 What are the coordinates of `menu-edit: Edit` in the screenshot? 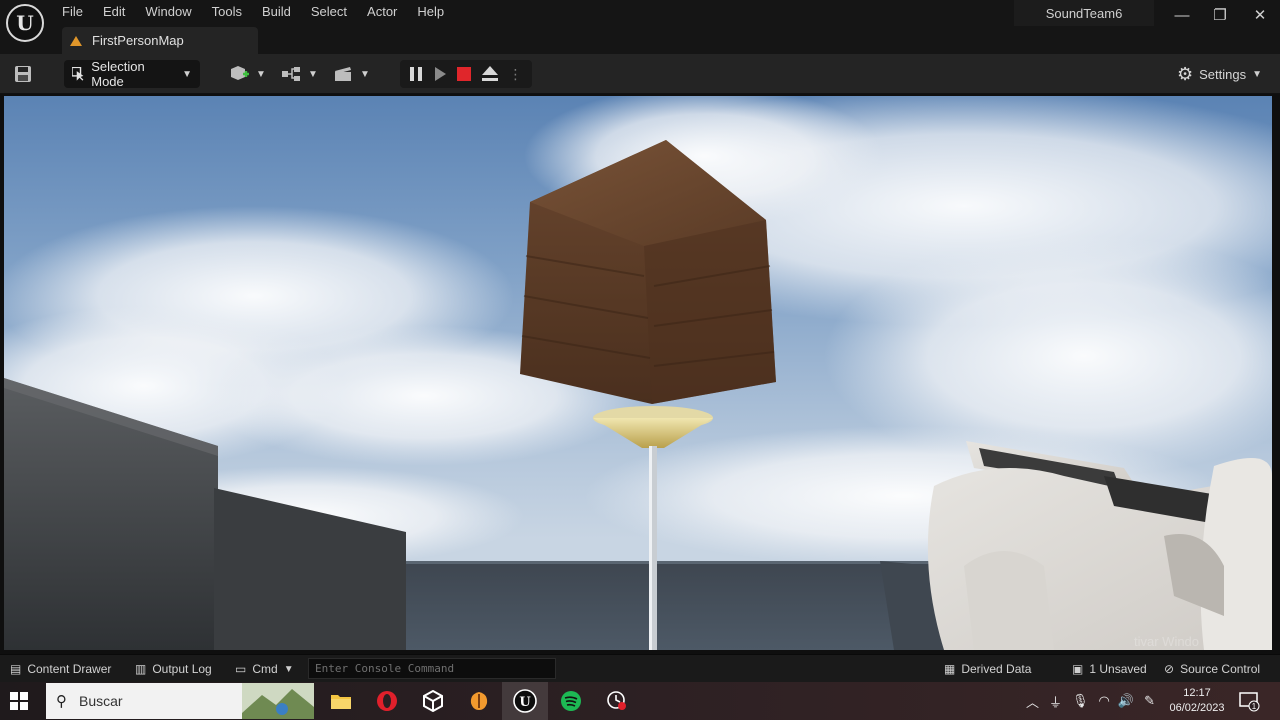 It's located at (114, 11).